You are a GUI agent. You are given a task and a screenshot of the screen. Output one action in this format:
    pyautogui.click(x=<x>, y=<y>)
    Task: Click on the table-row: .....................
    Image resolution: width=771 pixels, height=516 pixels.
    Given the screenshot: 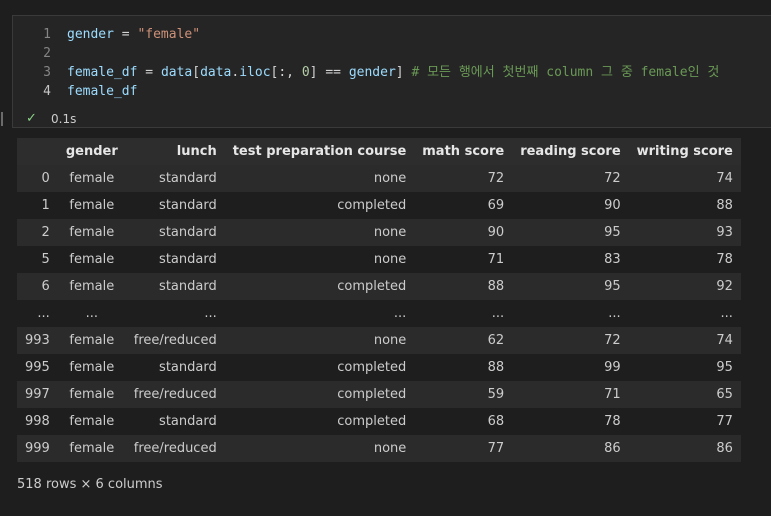 What is the action you would take?
    pyautogui.click(x=379, y=313)
    